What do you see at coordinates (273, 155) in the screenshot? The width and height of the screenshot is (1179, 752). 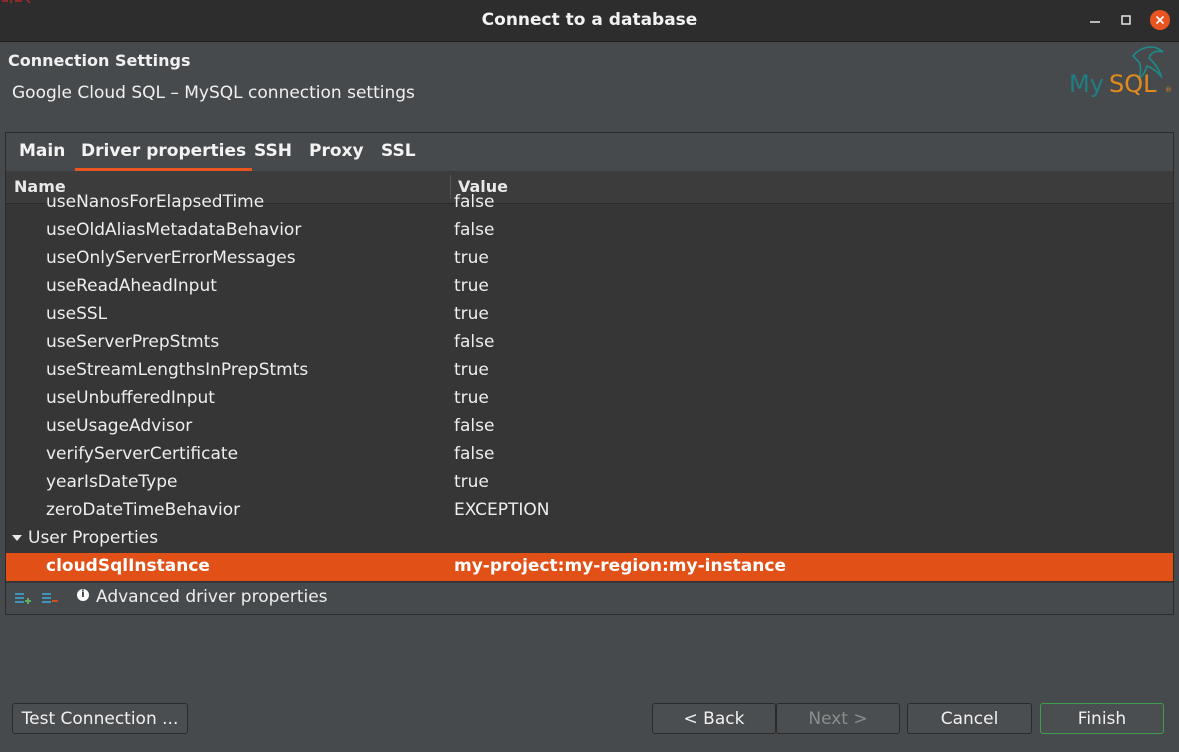 I see `tab-ssh: SSH` at bounding box center [273, 155].